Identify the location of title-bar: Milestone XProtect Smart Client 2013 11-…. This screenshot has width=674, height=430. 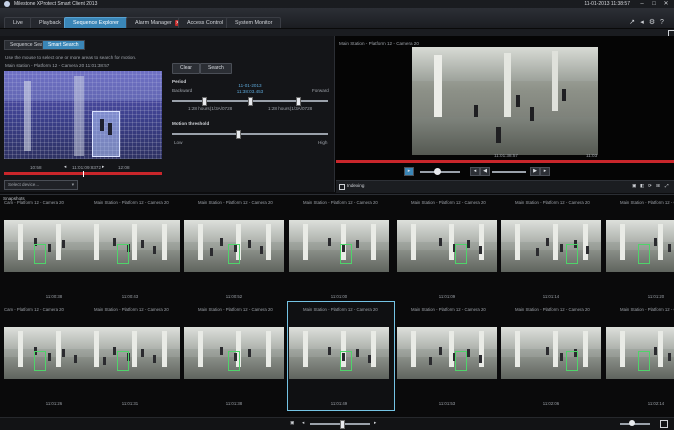
(337, 4).